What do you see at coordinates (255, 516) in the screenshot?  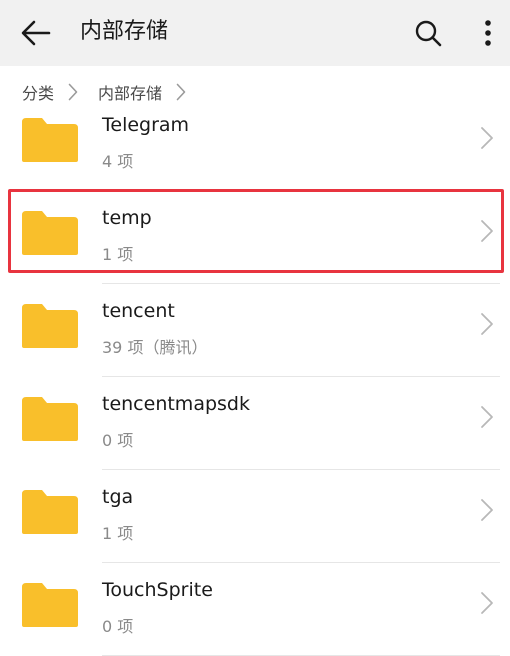 I see `folder-row-tga: tga 1 项` at bounding box center [255, 516].